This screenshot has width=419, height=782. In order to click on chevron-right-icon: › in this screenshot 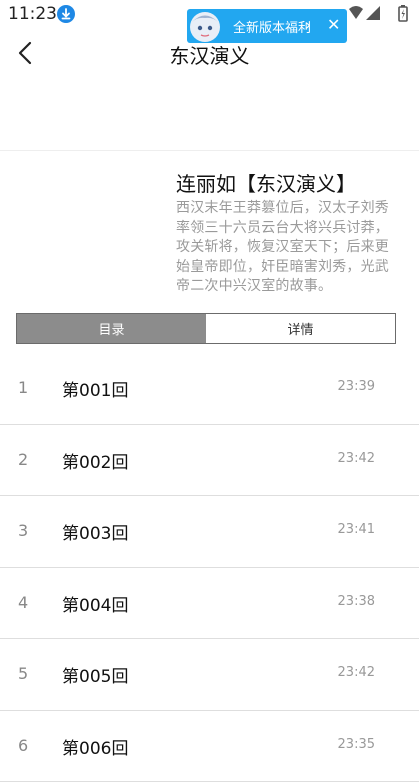, I will do `click(308, 25)`.